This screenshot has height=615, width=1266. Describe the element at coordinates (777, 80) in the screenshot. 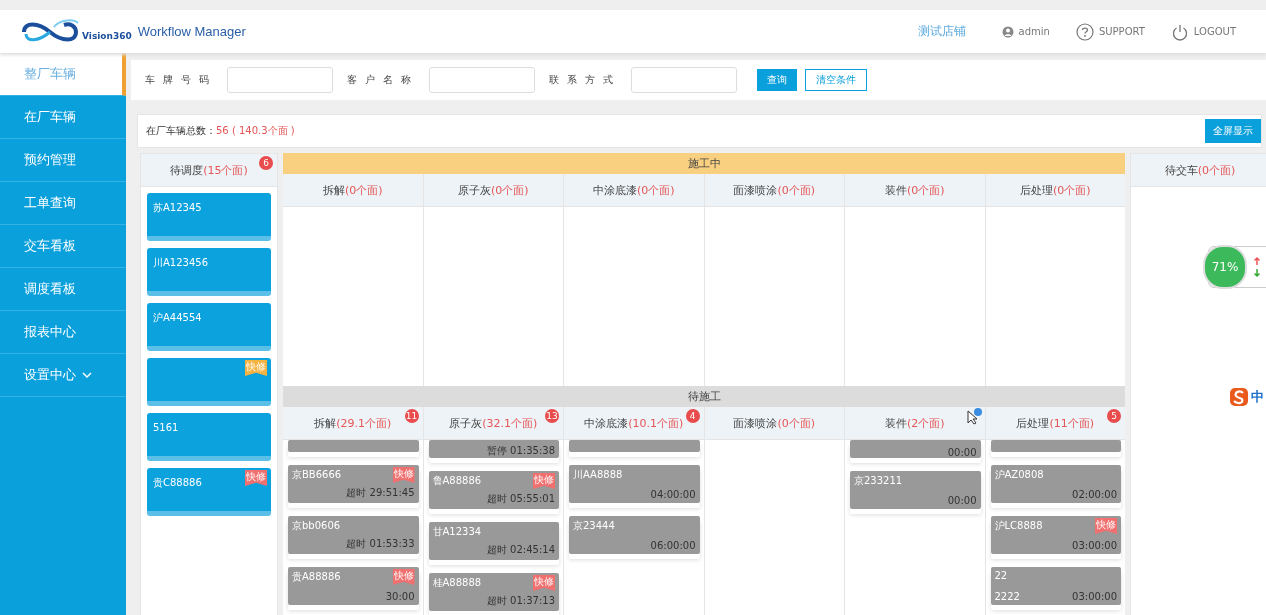

I see `search-button: 查询` at that location.